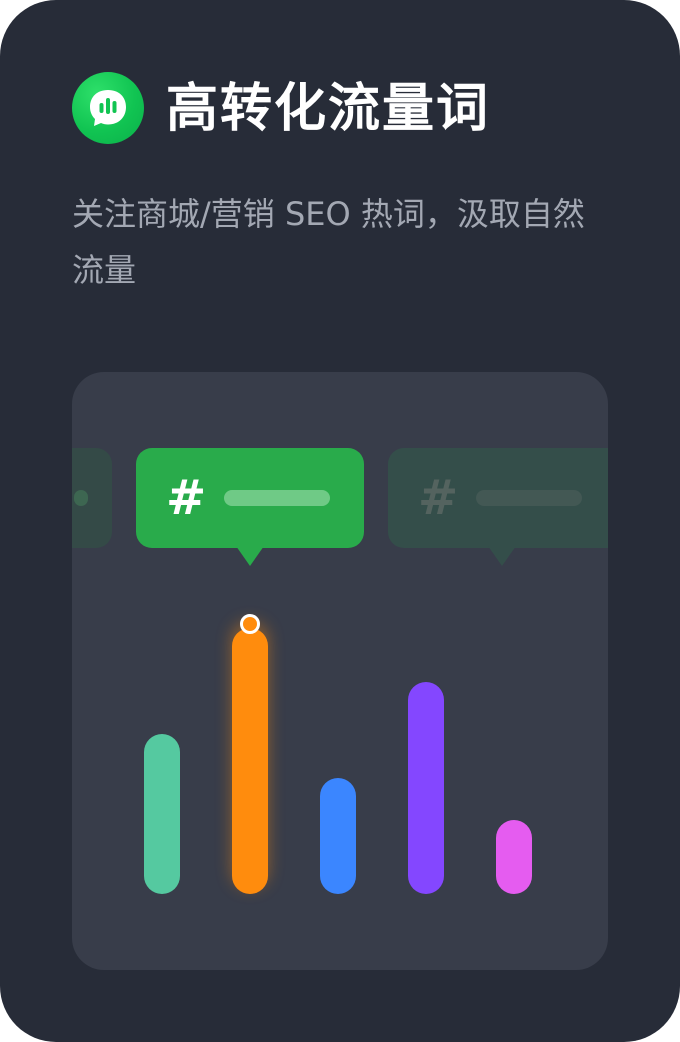 The width and height of the screenshot is (680, 1042). Describe the element at coordinates (498, 507) in the screenshot. I see `keyword-tag-next: #` at that location.